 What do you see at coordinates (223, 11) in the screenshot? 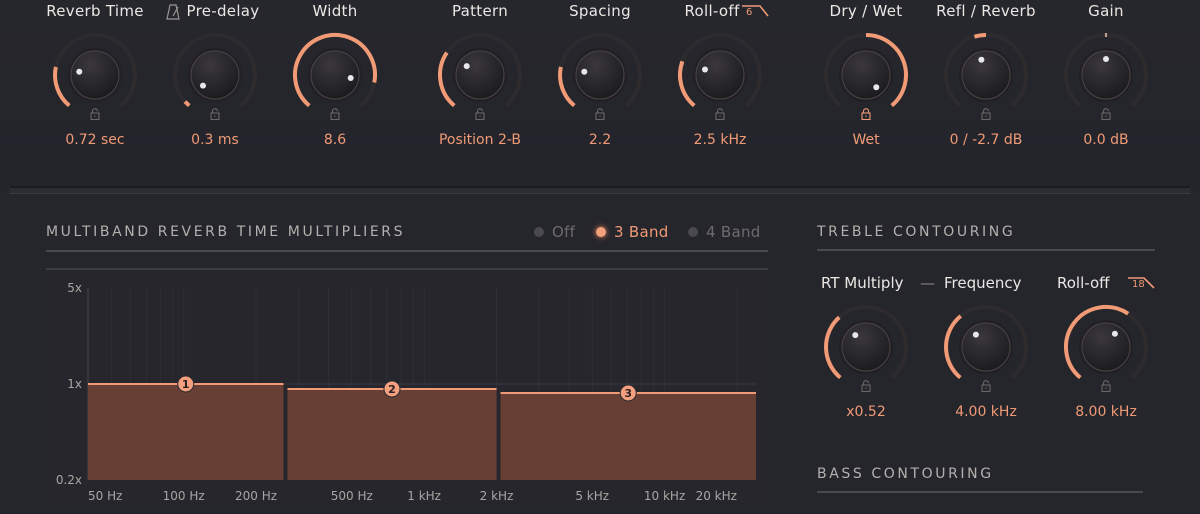
I see `knob-label: Pre-delay` at bounding box center [223, 11].